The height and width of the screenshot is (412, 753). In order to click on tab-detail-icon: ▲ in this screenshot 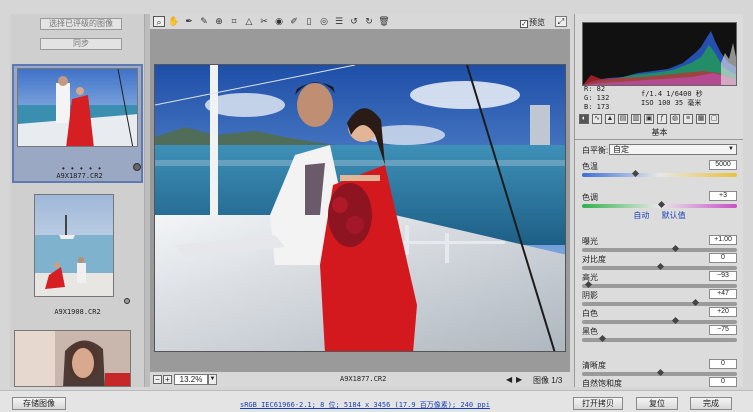, I will do `click(610, 119)`.